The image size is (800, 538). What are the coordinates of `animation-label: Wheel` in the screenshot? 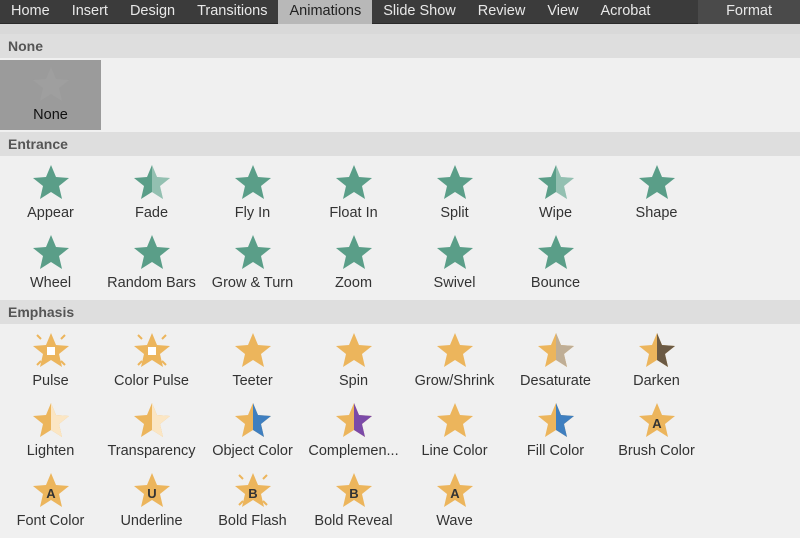 It's located at (50, 283).